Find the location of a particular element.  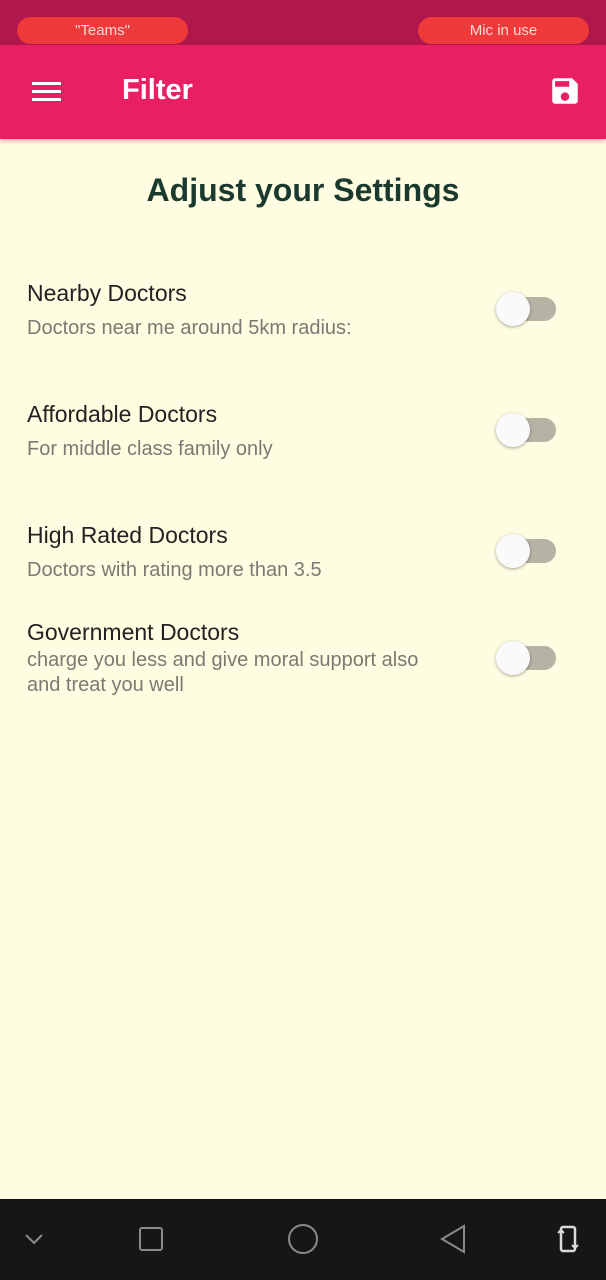

teams-indicator-pill: "Teams" is located at coordinates (102, 30).